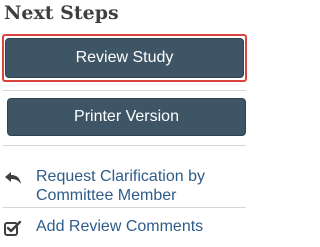 Image resolution: width=320 pixels, height=247 pixels. What do you see at coordinates (115, 226) in the screenshot?
I see `add-review-comments-label: Add Review Comments` at bounding box center [115, 226].